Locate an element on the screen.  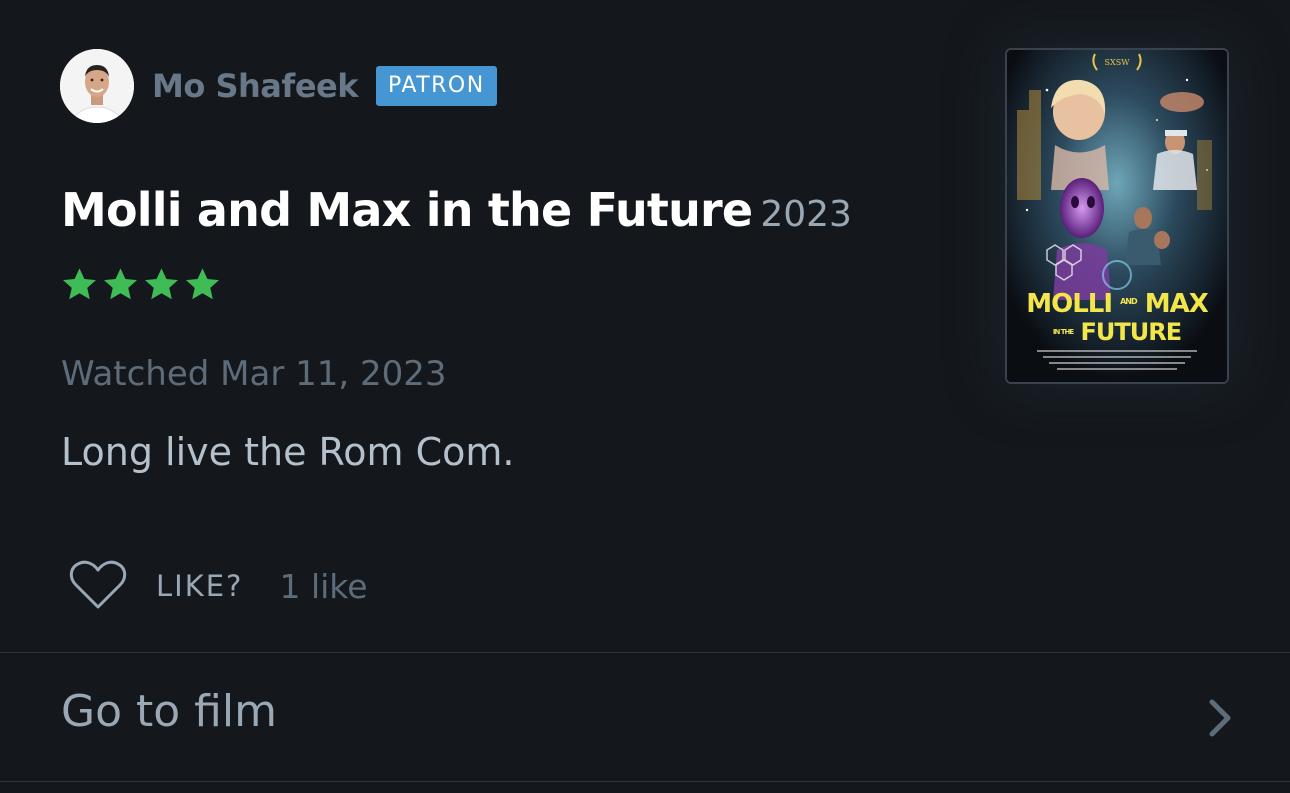
film-heading: Molli and Max in the Future 2023 is located at coordinates (456, 210).